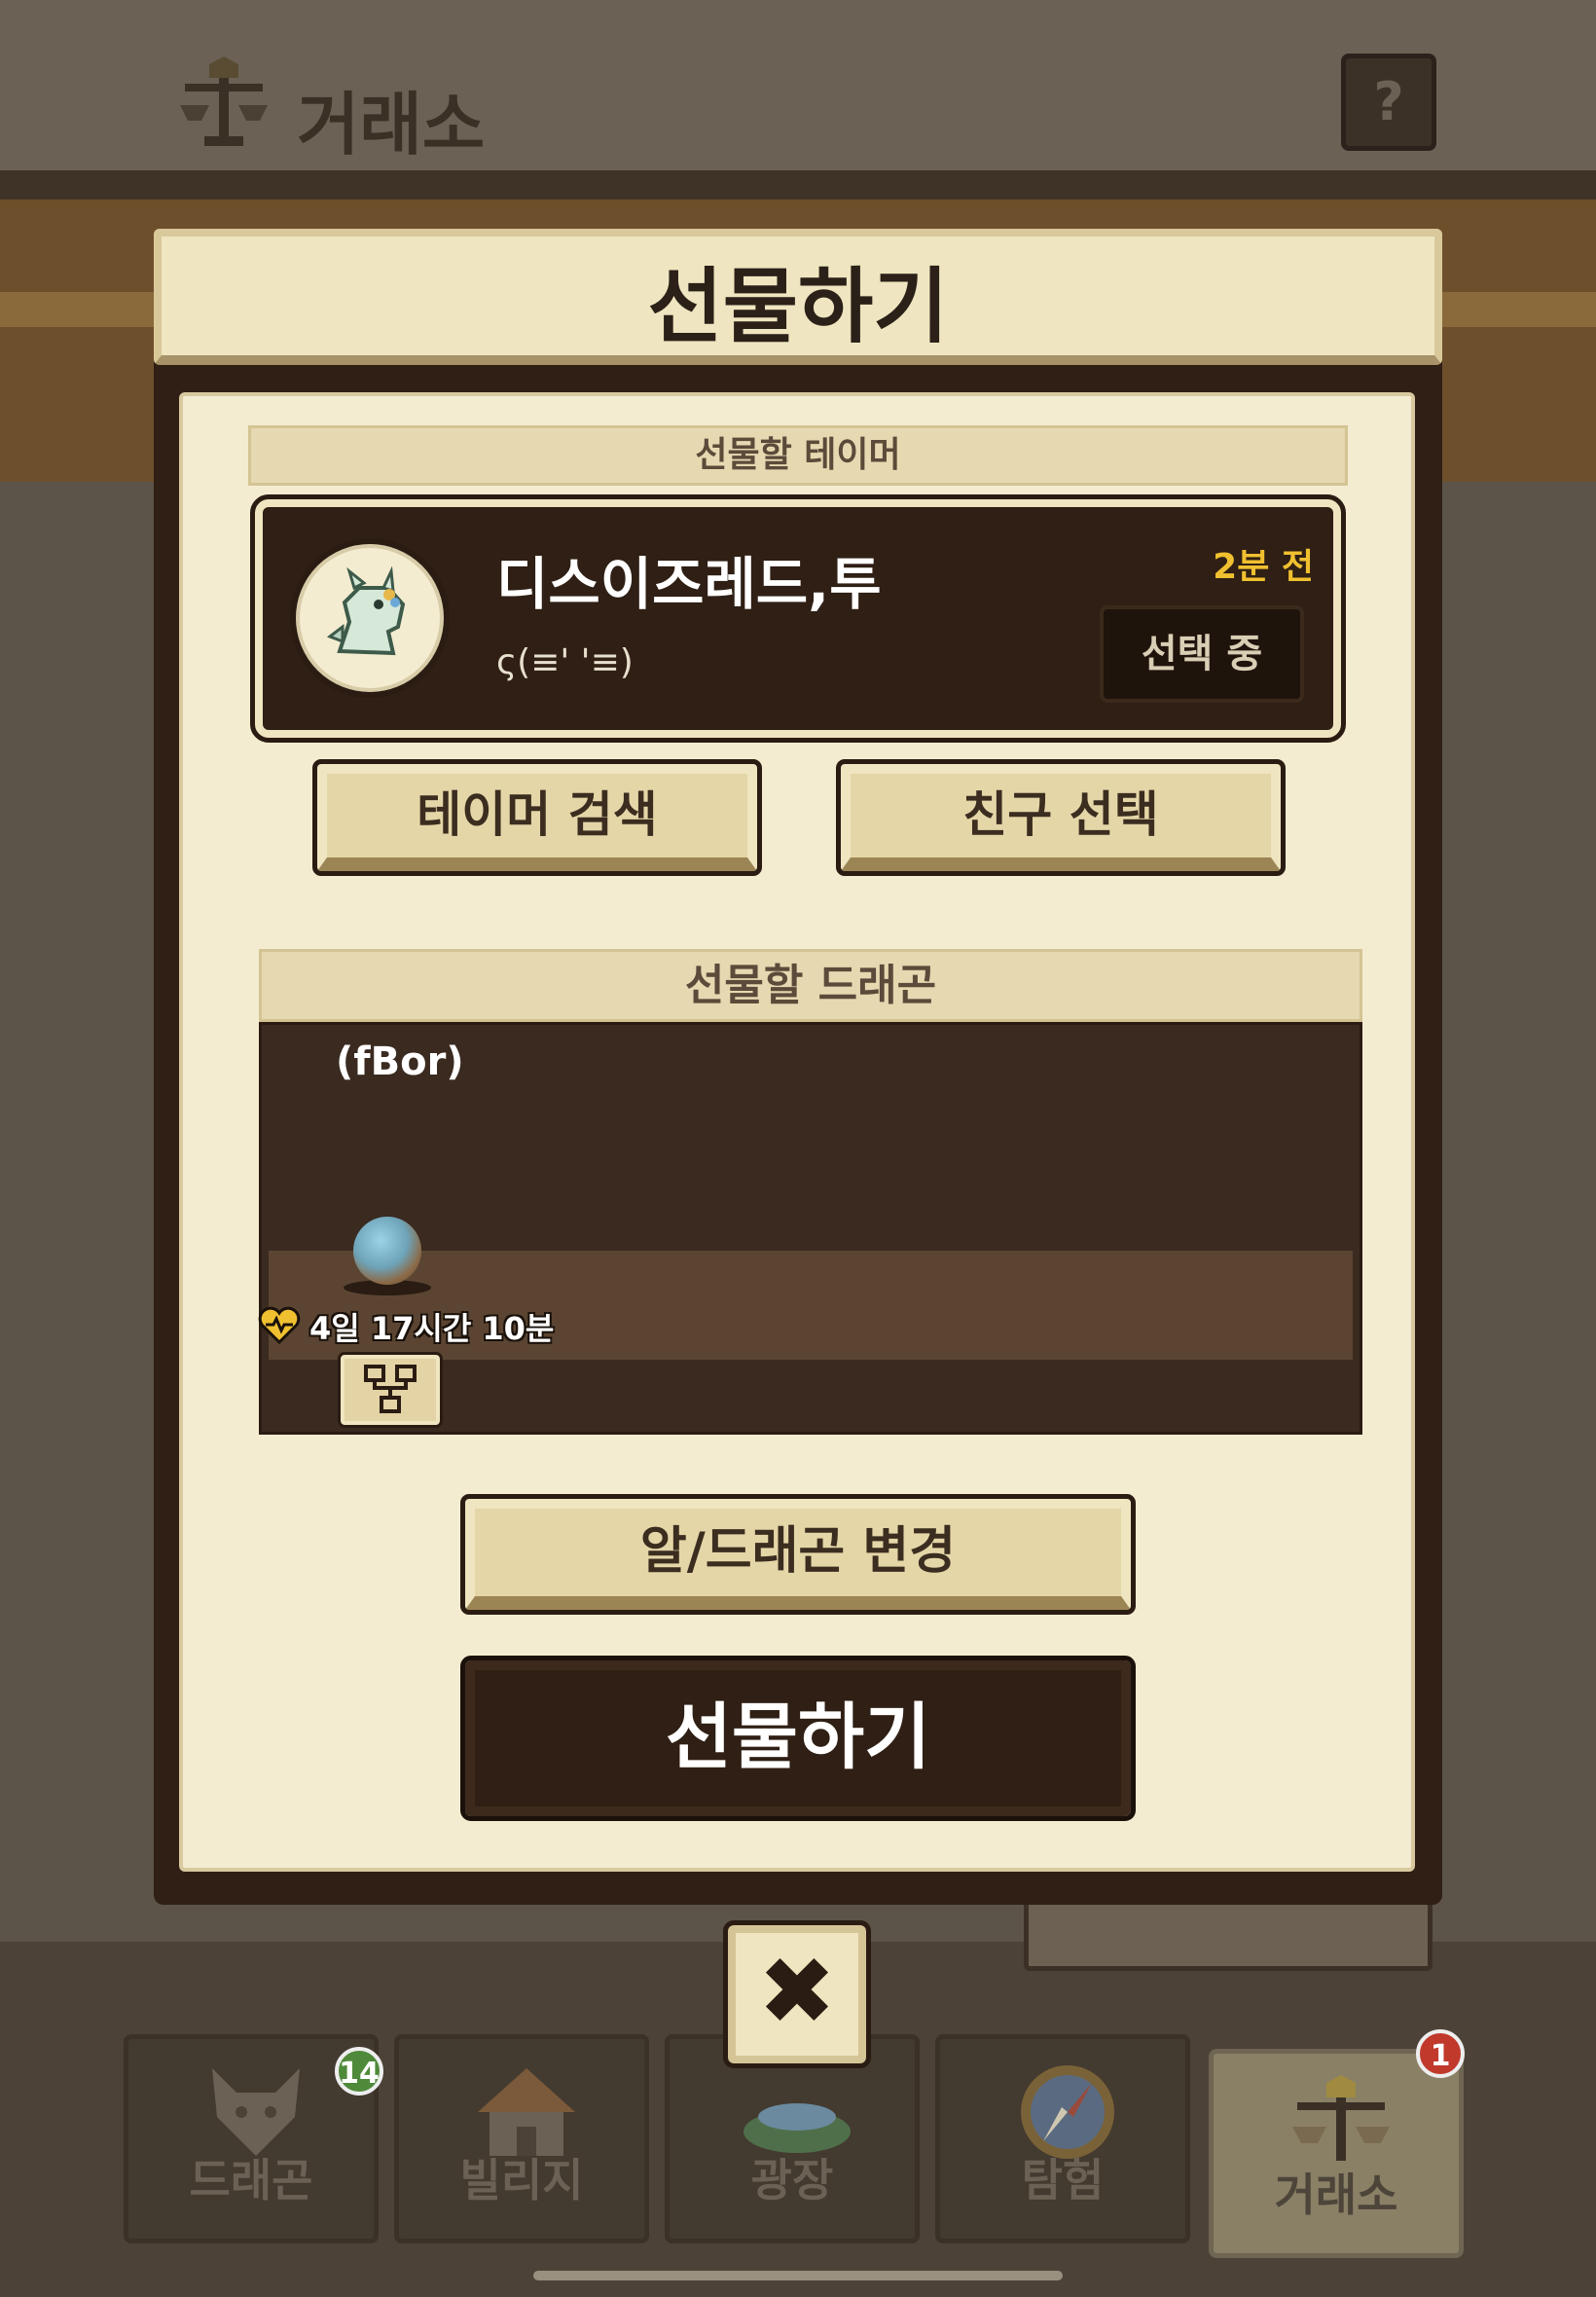  What do you see at coordinates (798, 1738) in the screenshot?
I see `gift-submit-button: 선물하기` at bounding box center [798, 1738].